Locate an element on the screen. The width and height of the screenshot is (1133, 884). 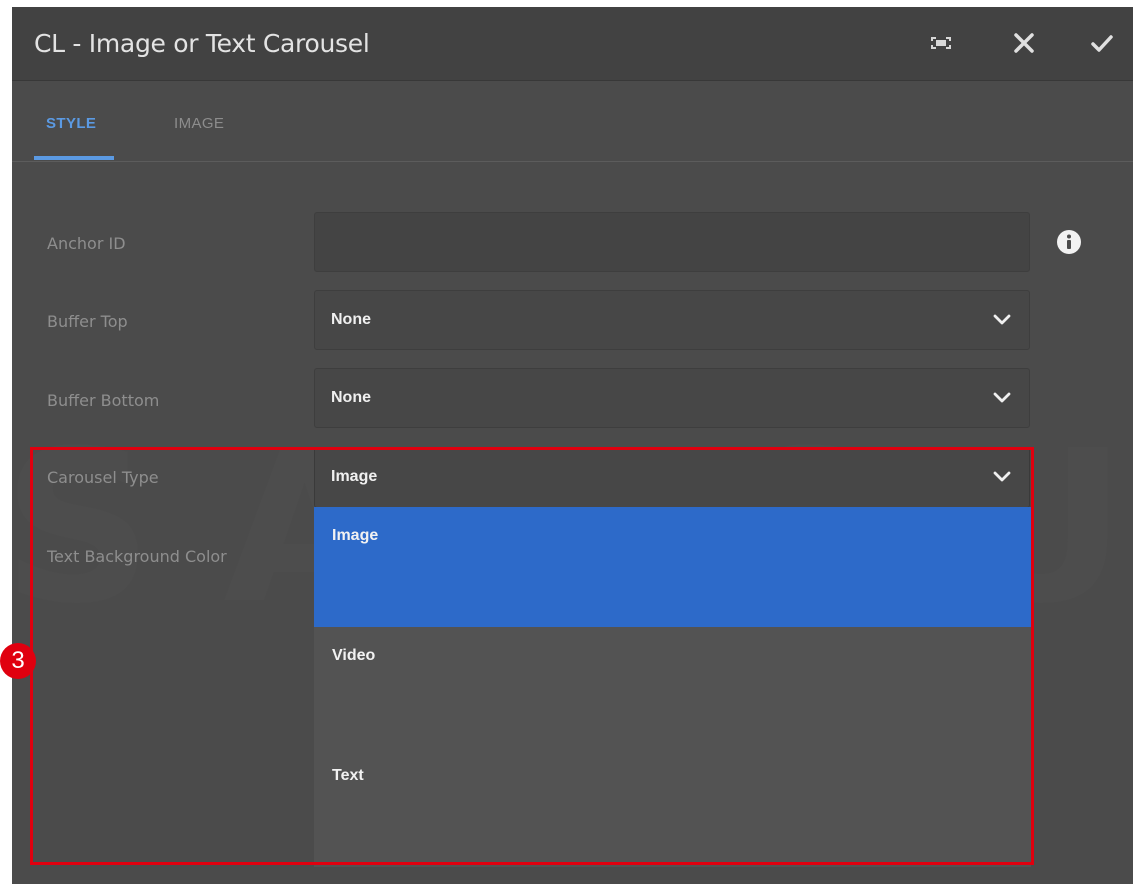
option-label: Image is located at coordinates (355, 535).